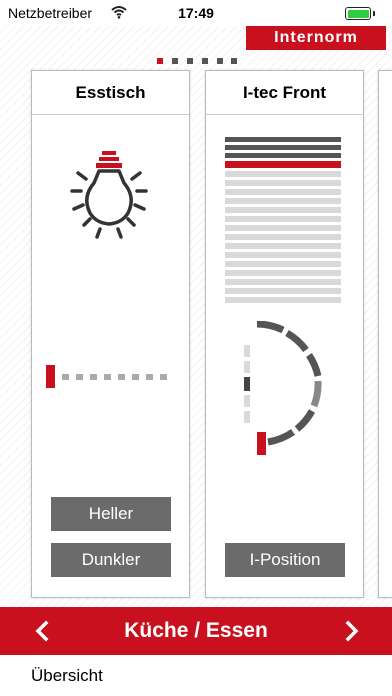 This screenshot has height=696, width=392. What do you see at coordinates (374, 13) in the screenshot?
I see `battery-tip` at bounding box center [374, 13].